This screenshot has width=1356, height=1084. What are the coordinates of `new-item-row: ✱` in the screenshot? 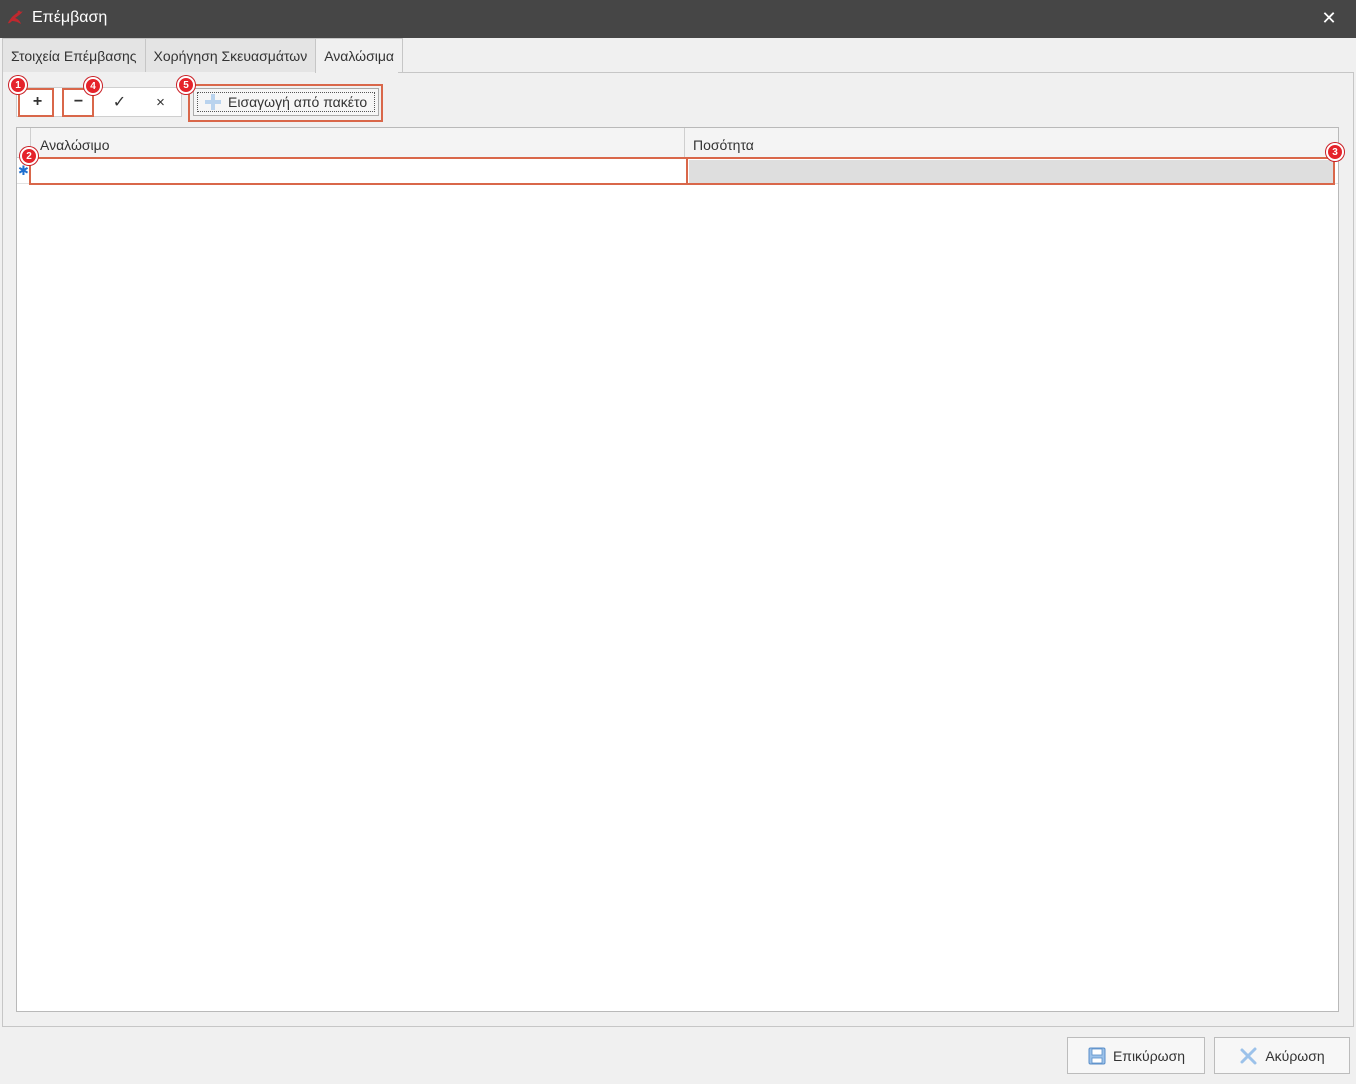 It's located at (677, 171).